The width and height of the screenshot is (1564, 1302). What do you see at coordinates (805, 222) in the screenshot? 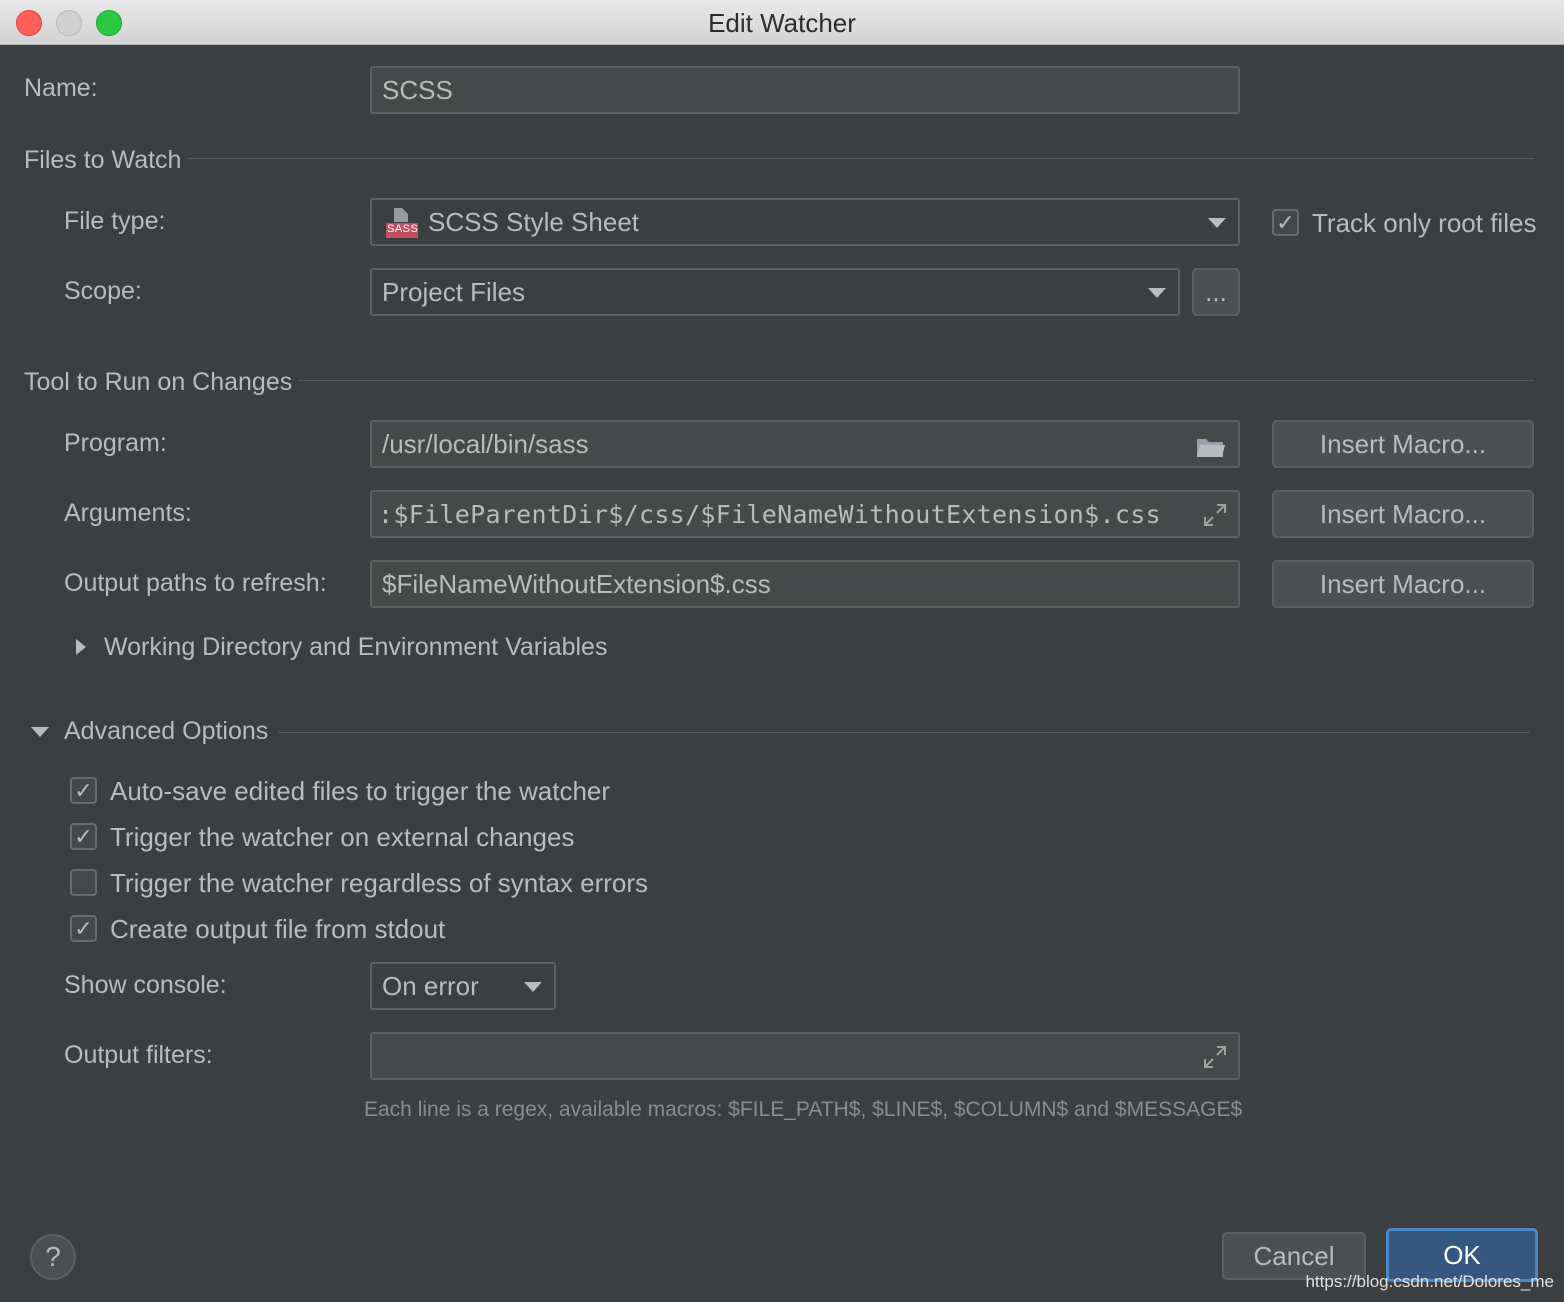
I see `file-type-select: SASS SCSS Style Sheet` at bounding box center [805, 222].